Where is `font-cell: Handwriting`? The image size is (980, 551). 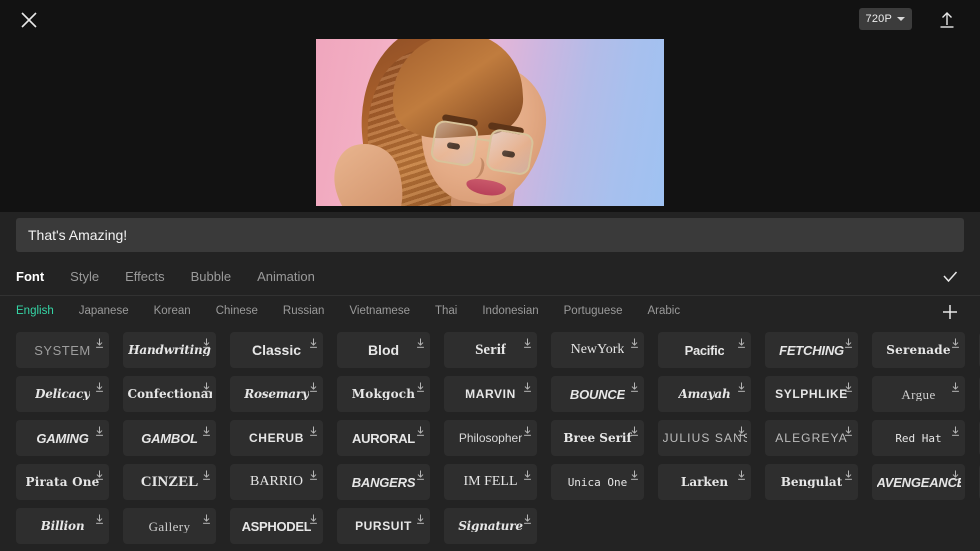 font-cell: Handwriting is located at coordinates (169, 350).